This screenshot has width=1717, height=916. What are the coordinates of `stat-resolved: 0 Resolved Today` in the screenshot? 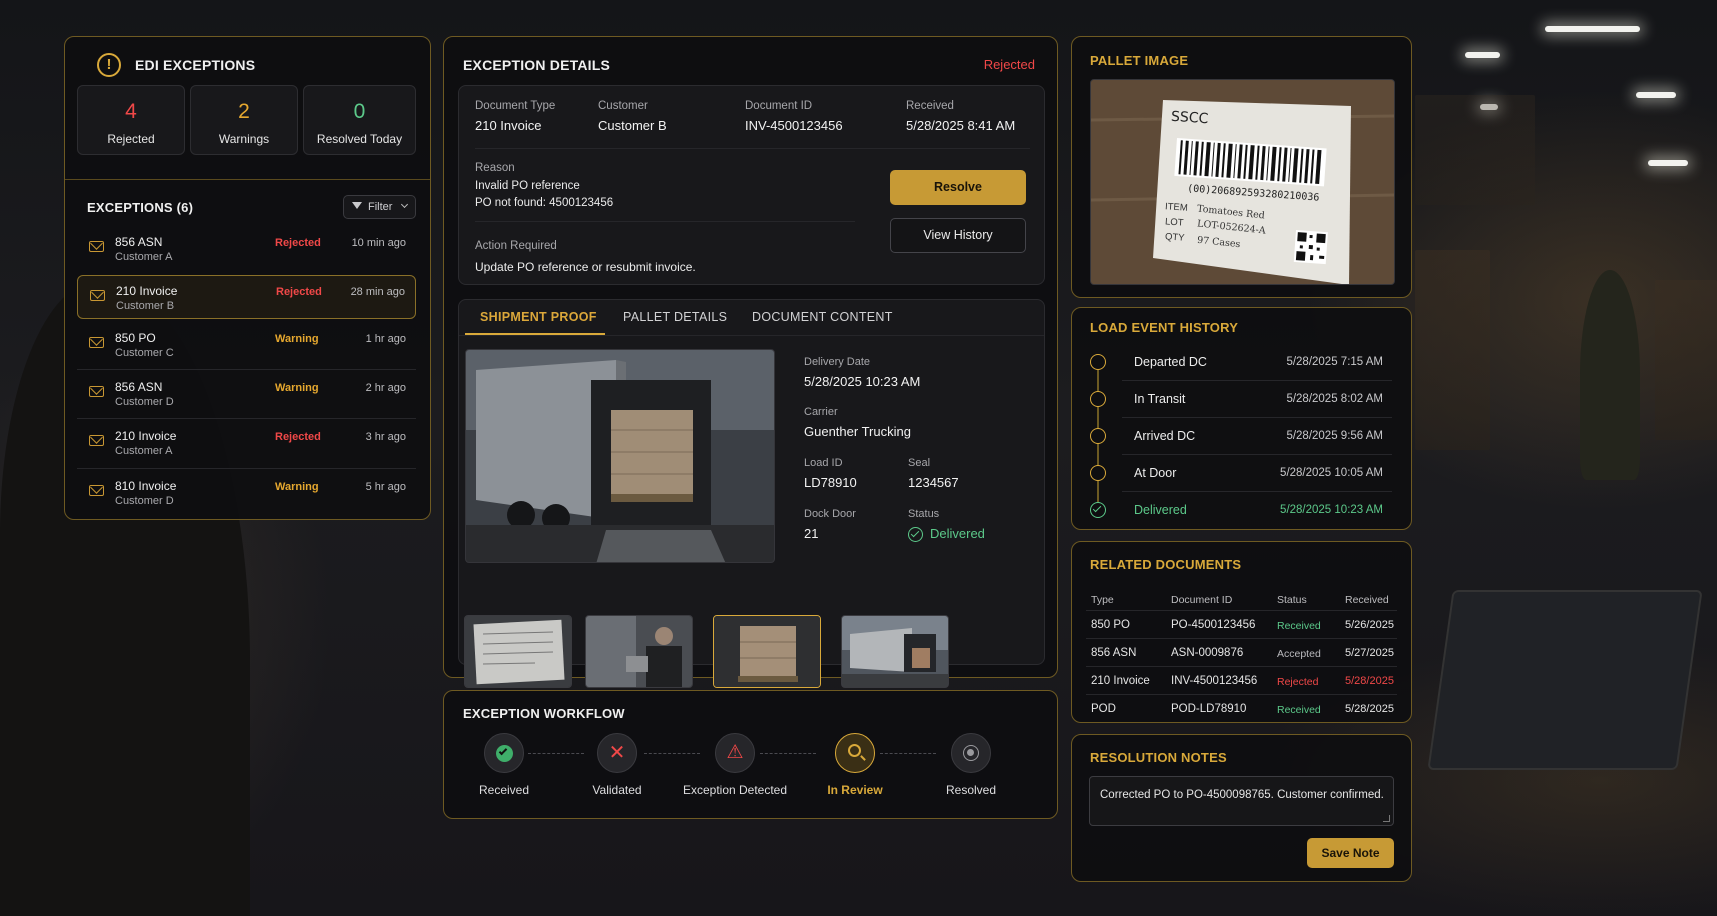 It's located at (359, 120).